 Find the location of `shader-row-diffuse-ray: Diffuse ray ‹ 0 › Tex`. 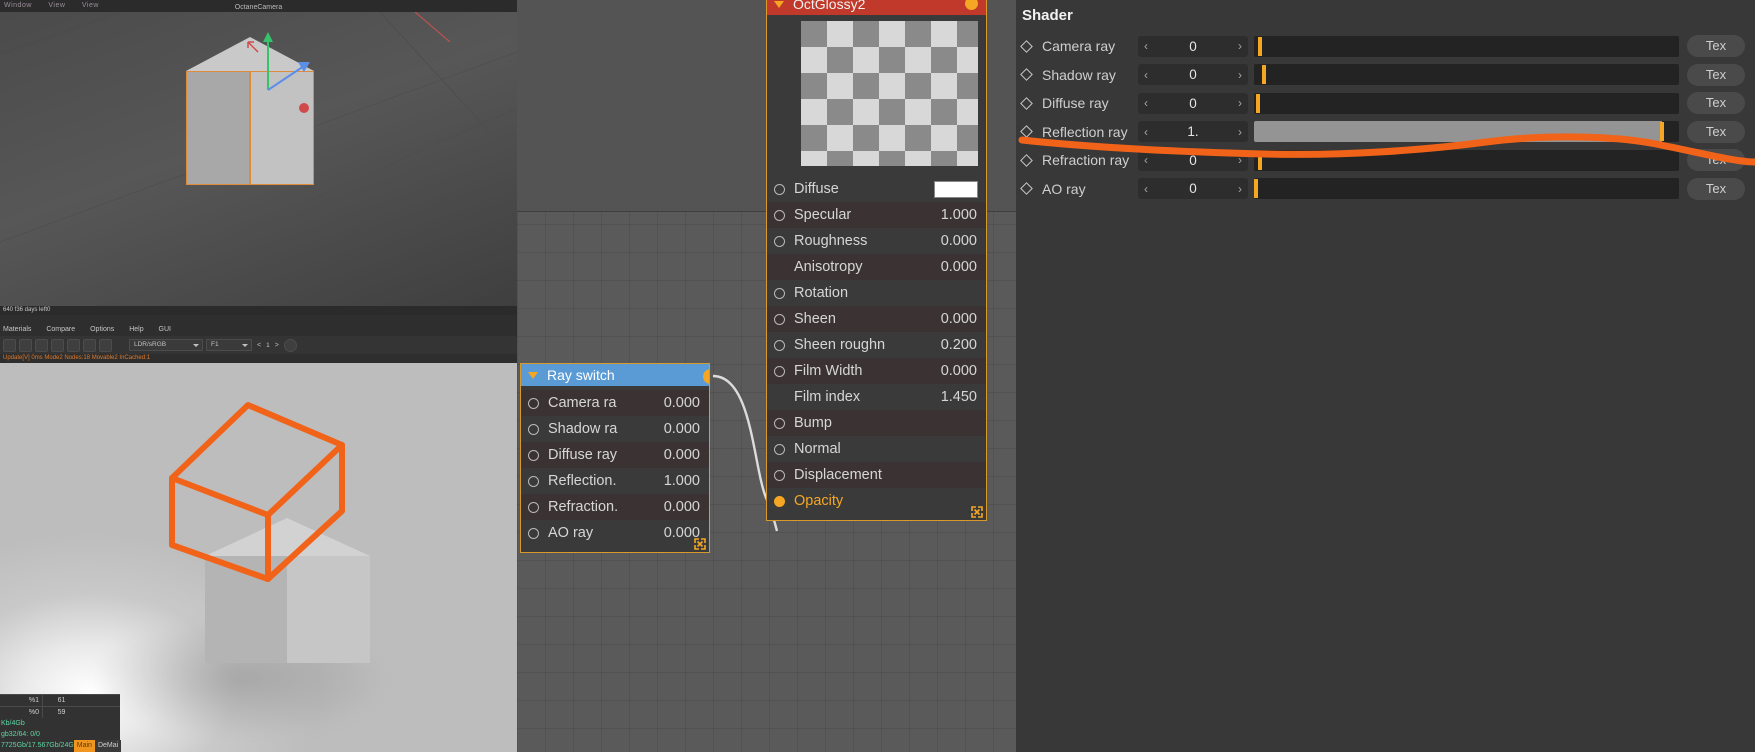

shader-row-diffuse-ray: Diffuse ray ‹ 0 › Tex is located at coordinates (1385, 103).